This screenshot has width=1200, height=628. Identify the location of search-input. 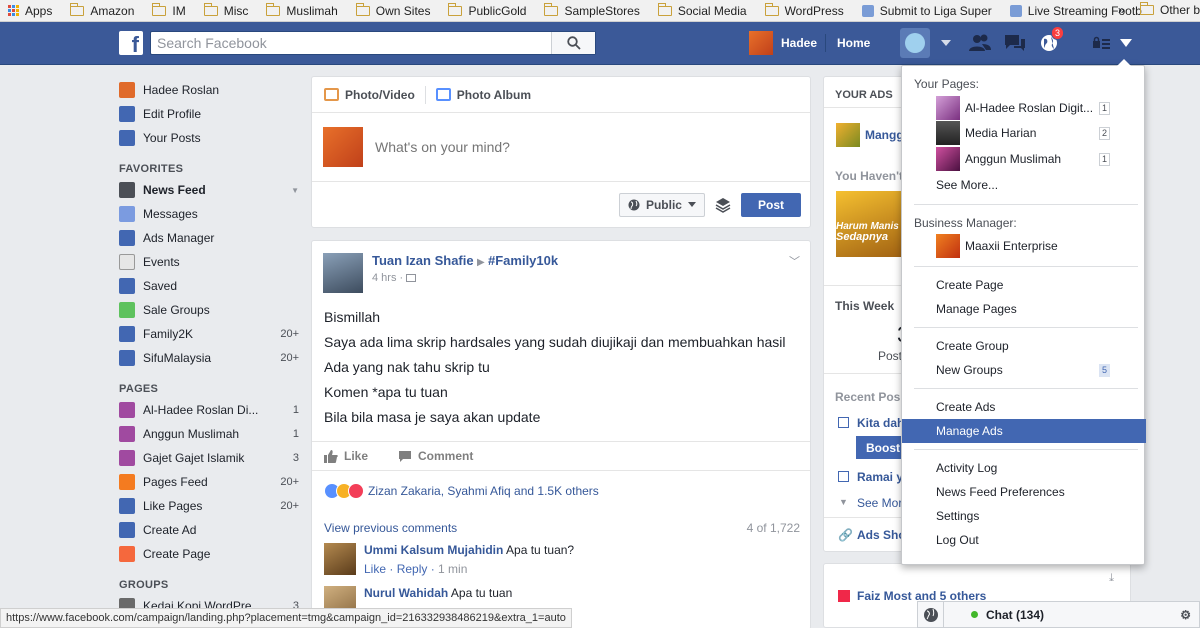
(351, 43).